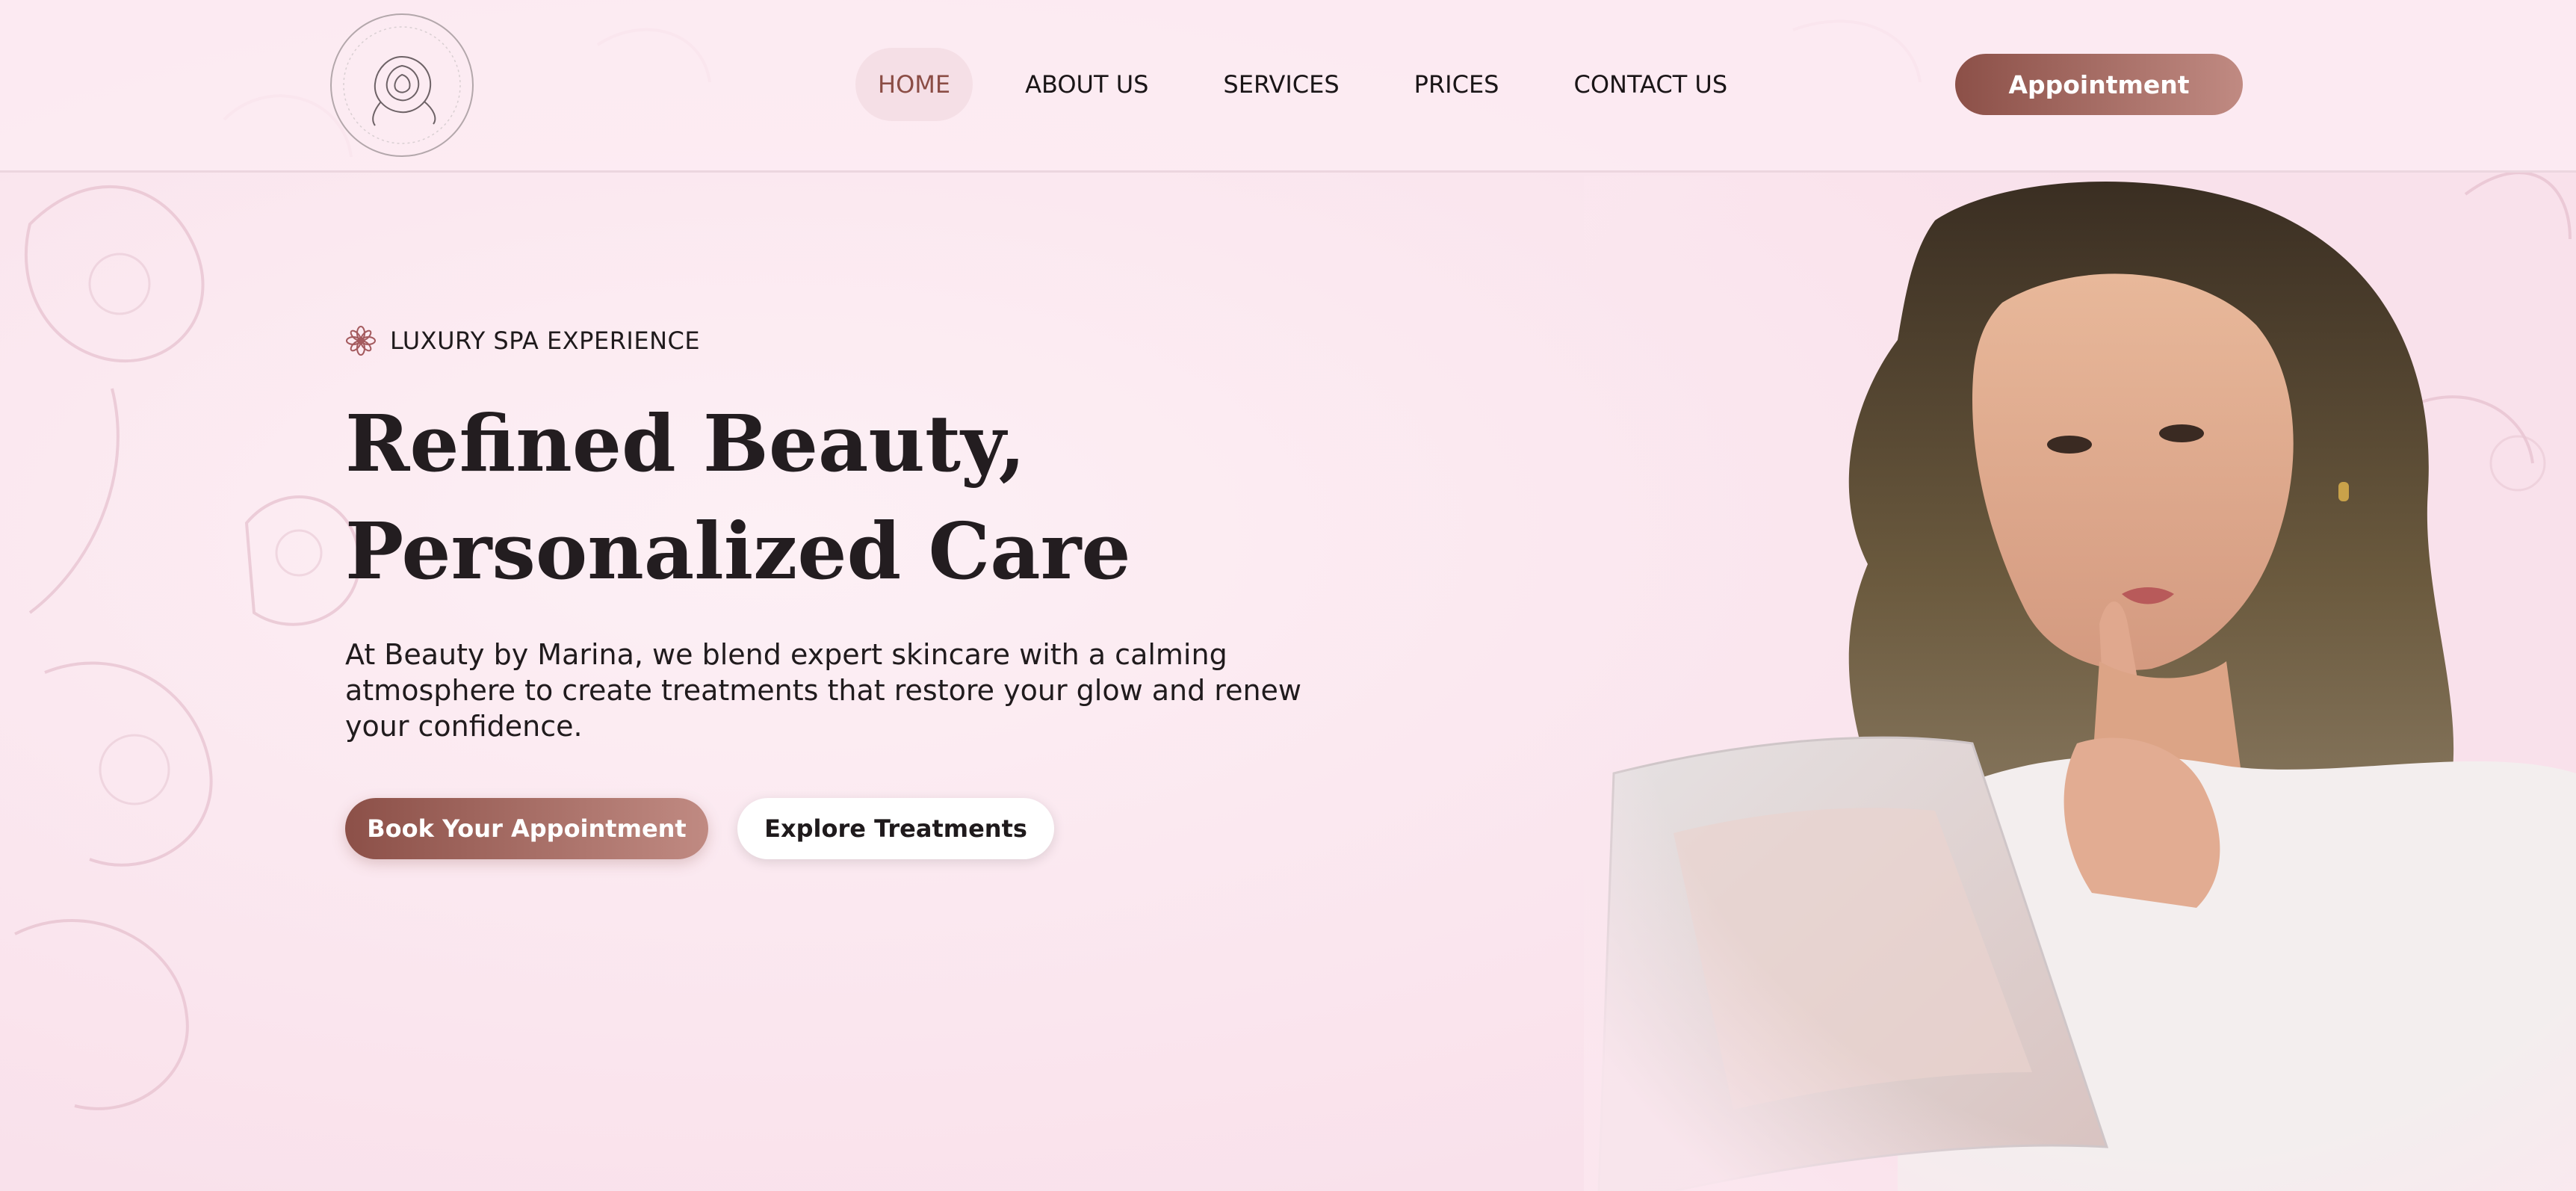 This screenshot has width=2576, height=1191. I want to click on hero-title: Refined Beauty, Personalized Care, so click(830, 498).